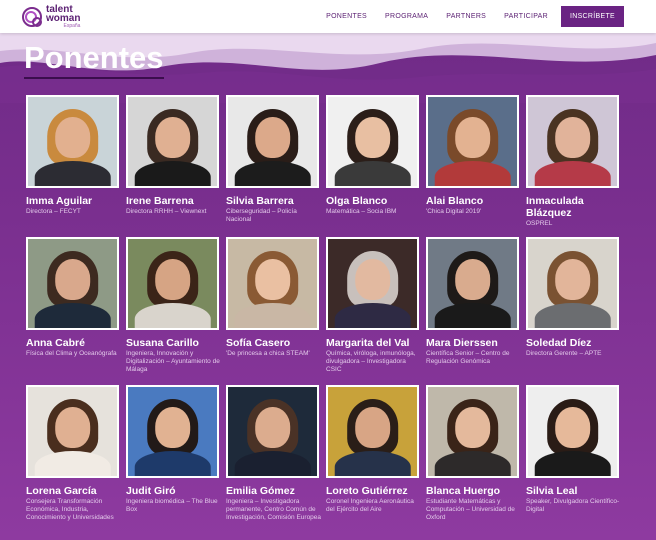  Describe the element at coordinates (74, 201) in the screenshot. I see `speaker-name: Imma Aguilar` at that location.